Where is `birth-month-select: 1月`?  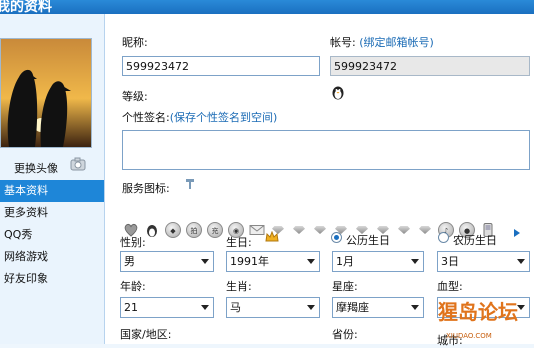
birth-month-select: 1月 is located at coordinates (378, 261).